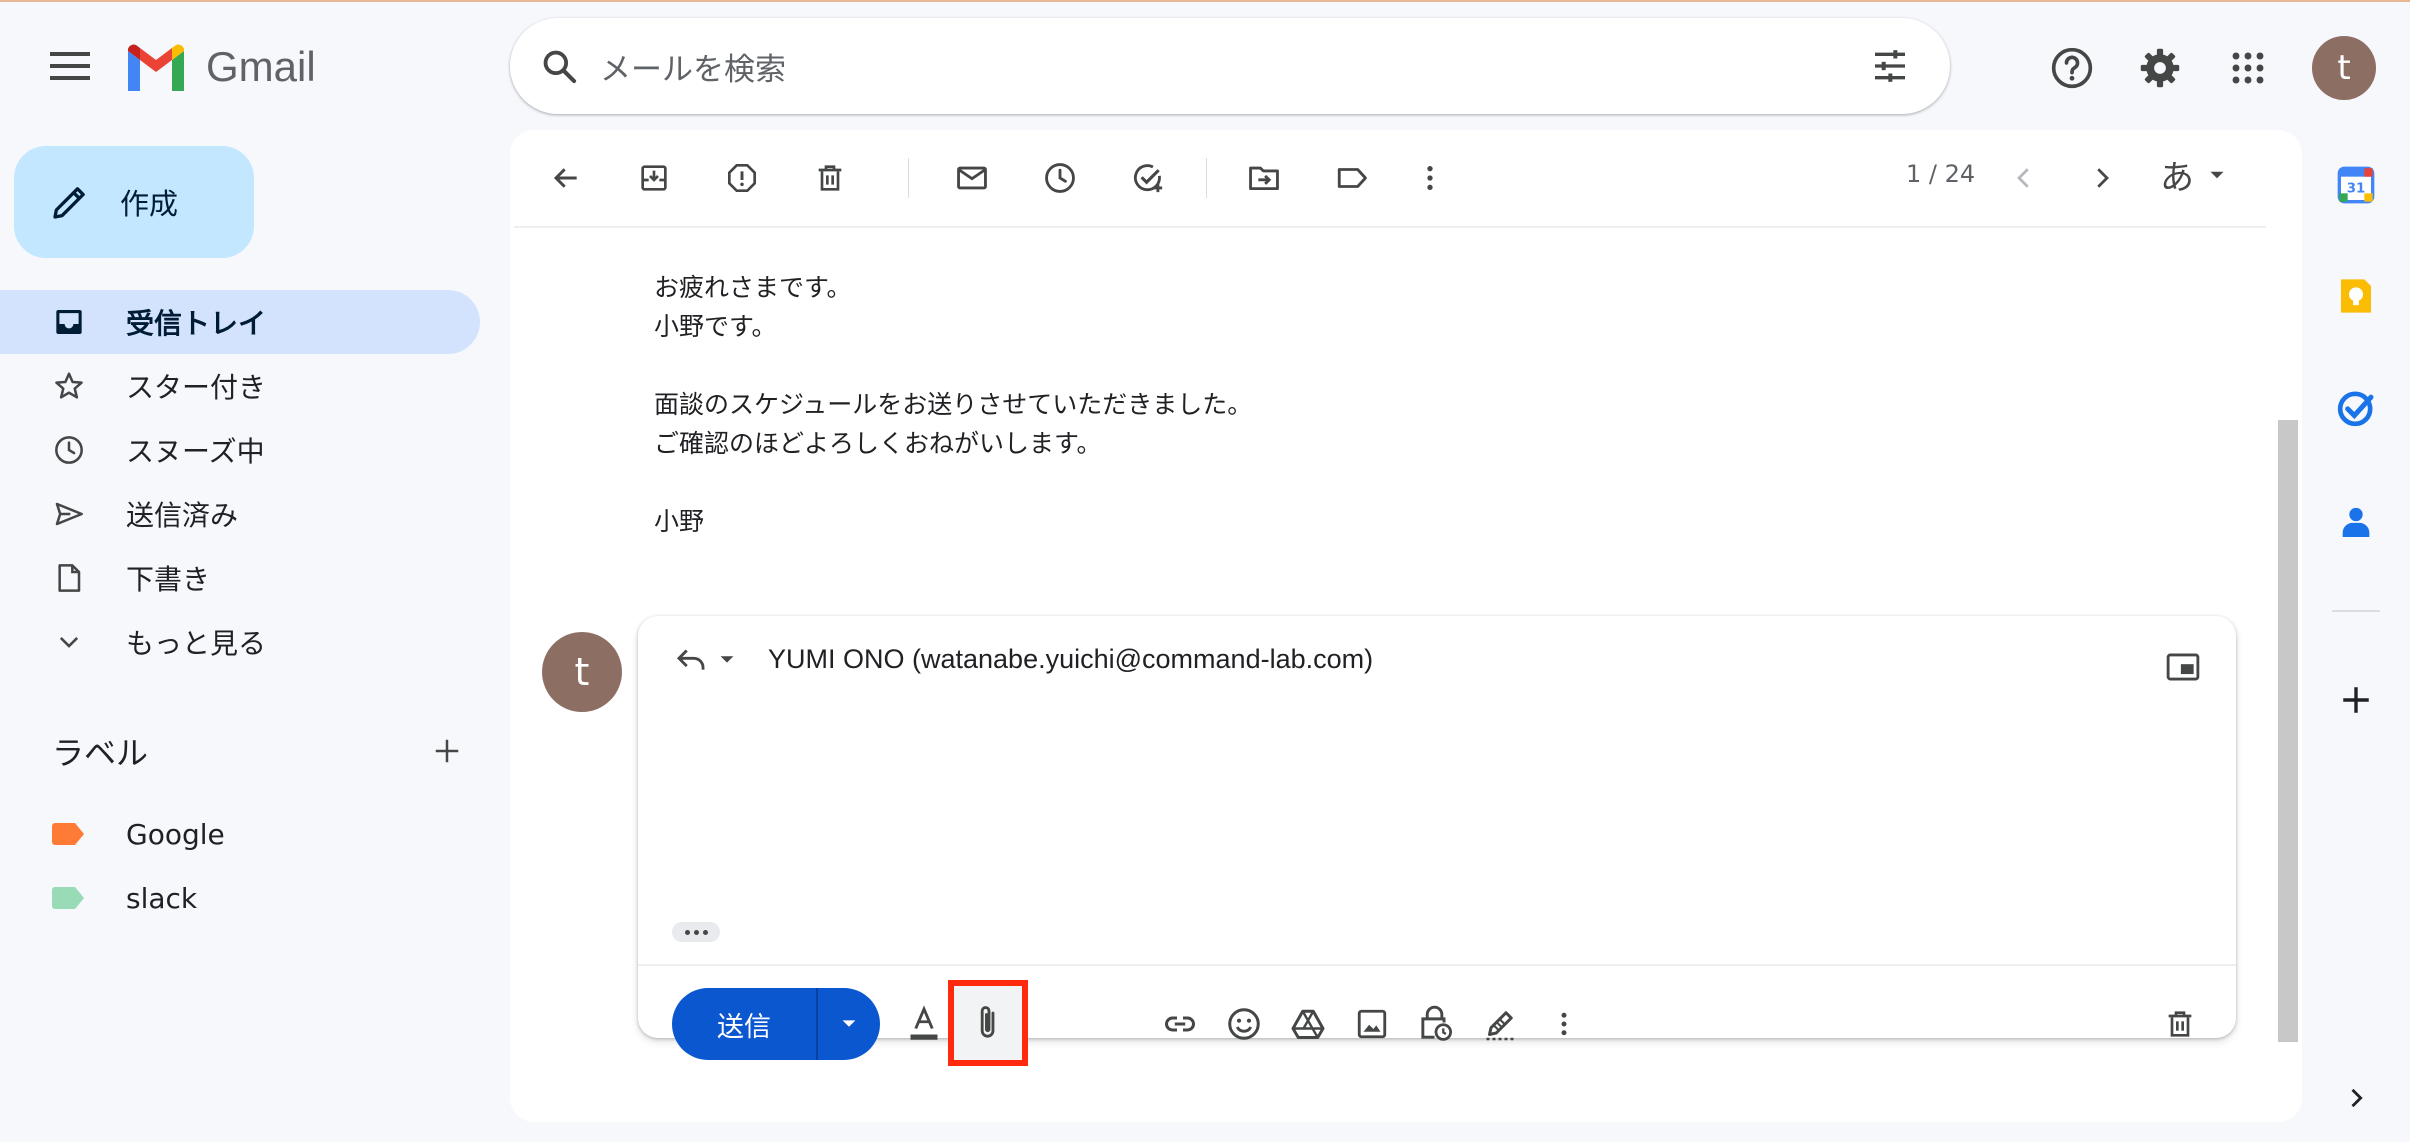 The image size is (2410, 1142). I want to click on settings-button, so click(2160, 68).